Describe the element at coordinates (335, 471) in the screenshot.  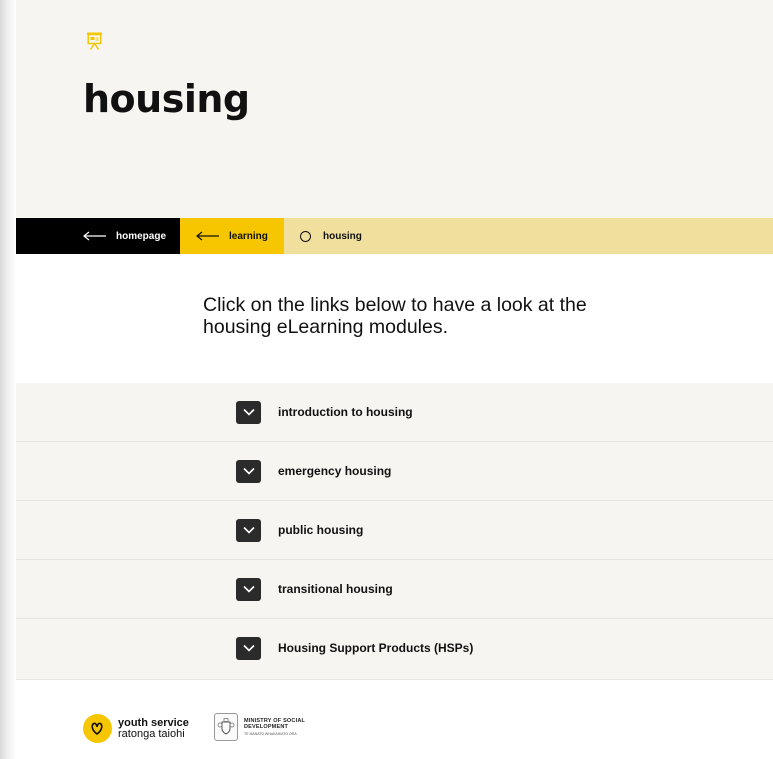
I see `accordion-item-label: emergency housing` at that location.